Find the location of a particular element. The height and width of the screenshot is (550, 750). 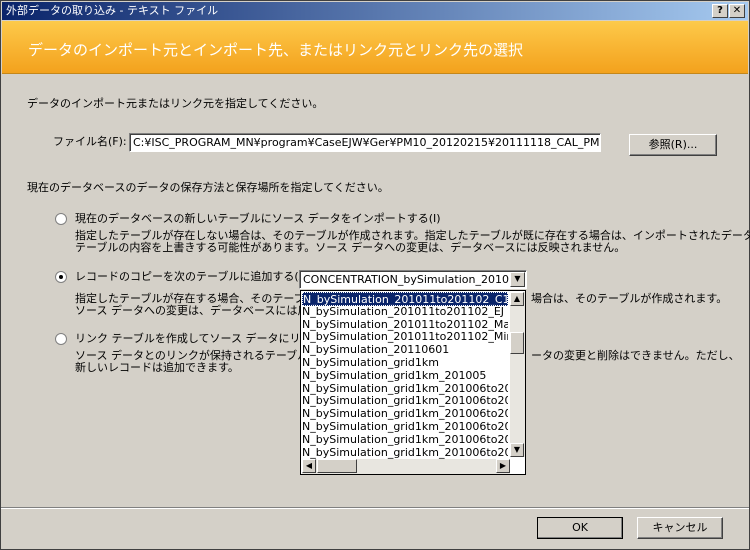

link-table-desc-2: 新しいレコードは追加できます。 is located at coordinates (157, 367).